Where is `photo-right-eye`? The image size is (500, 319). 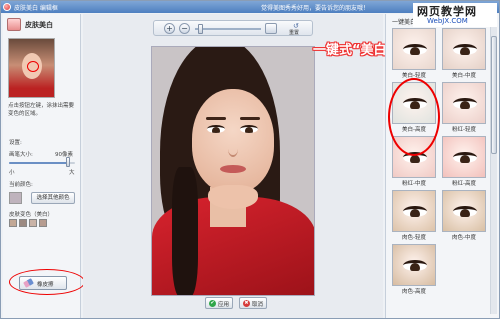
photo-right-eye is located at coordinates (249, 129).